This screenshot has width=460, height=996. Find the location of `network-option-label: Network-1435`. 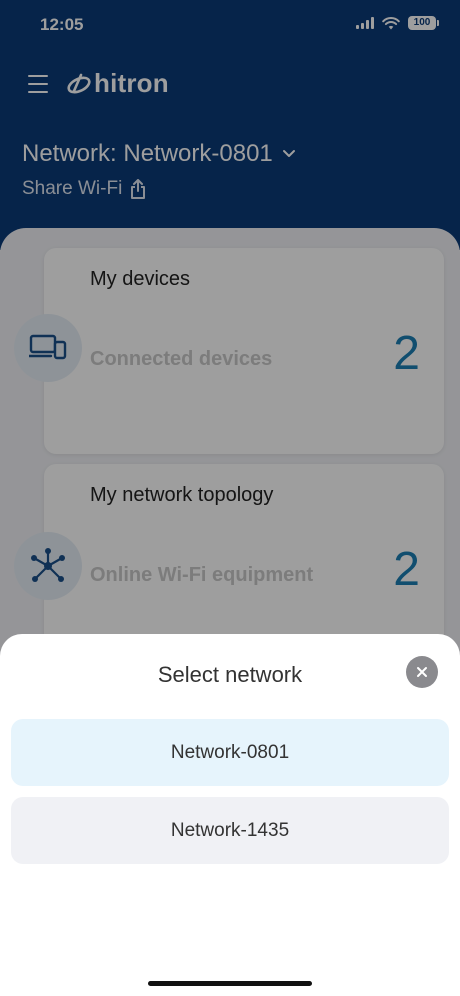

network-option-label: Network-1435 is located at coordinates (230, 830).